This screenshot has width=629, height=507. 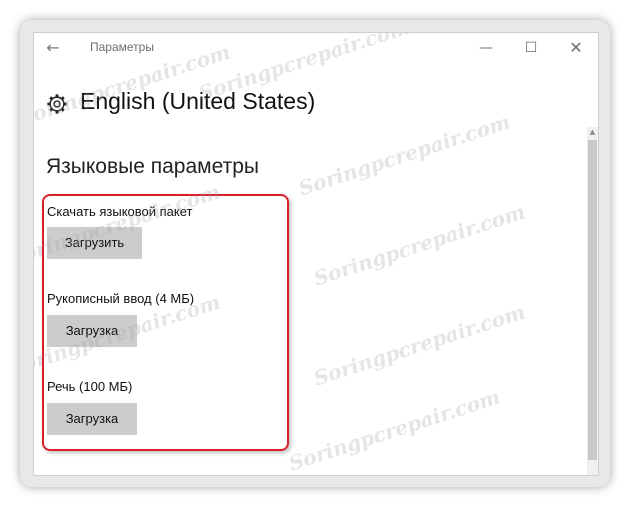 What do you see at coordinates (531, 48) in the screenshot?
I see `maximize-button: ☐` at bounding box center [531, 48].